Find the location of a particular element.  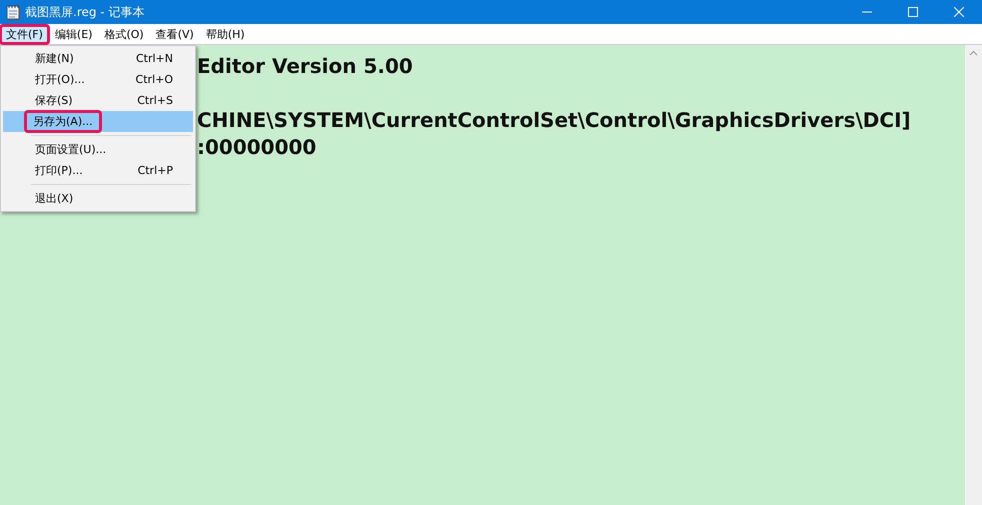

menu-entry: 打开(O)... Ctrl+O is located at coordinates (98, 79).